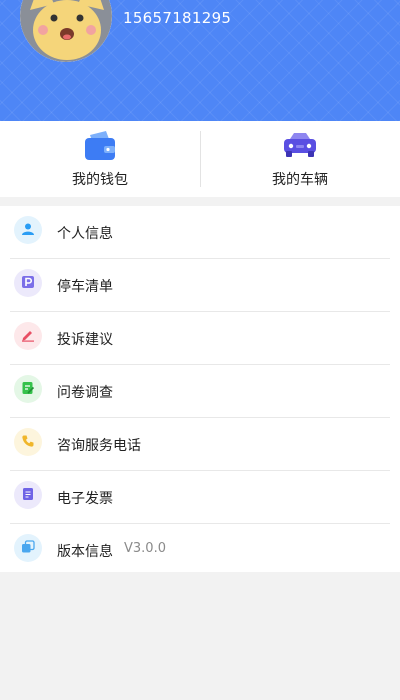 The image size is (400, 700). I want to click on my-vehicle-label: 我的车辆, so click(300, 180).